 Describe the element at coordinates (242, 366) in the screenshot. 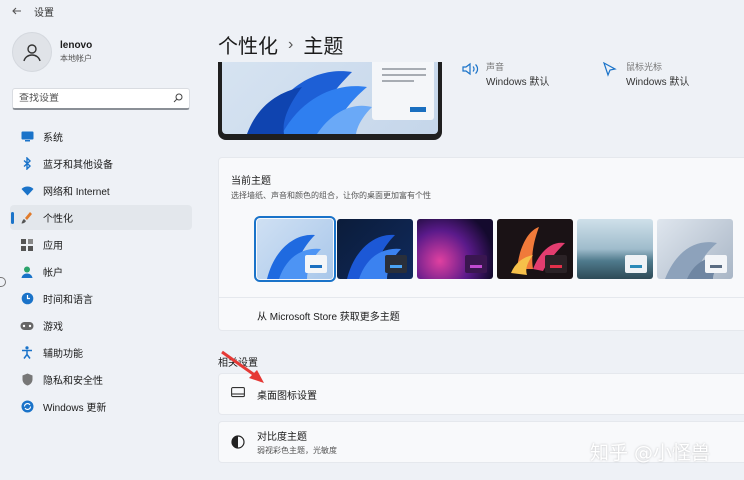

I see `highlight-arrow` at that location.